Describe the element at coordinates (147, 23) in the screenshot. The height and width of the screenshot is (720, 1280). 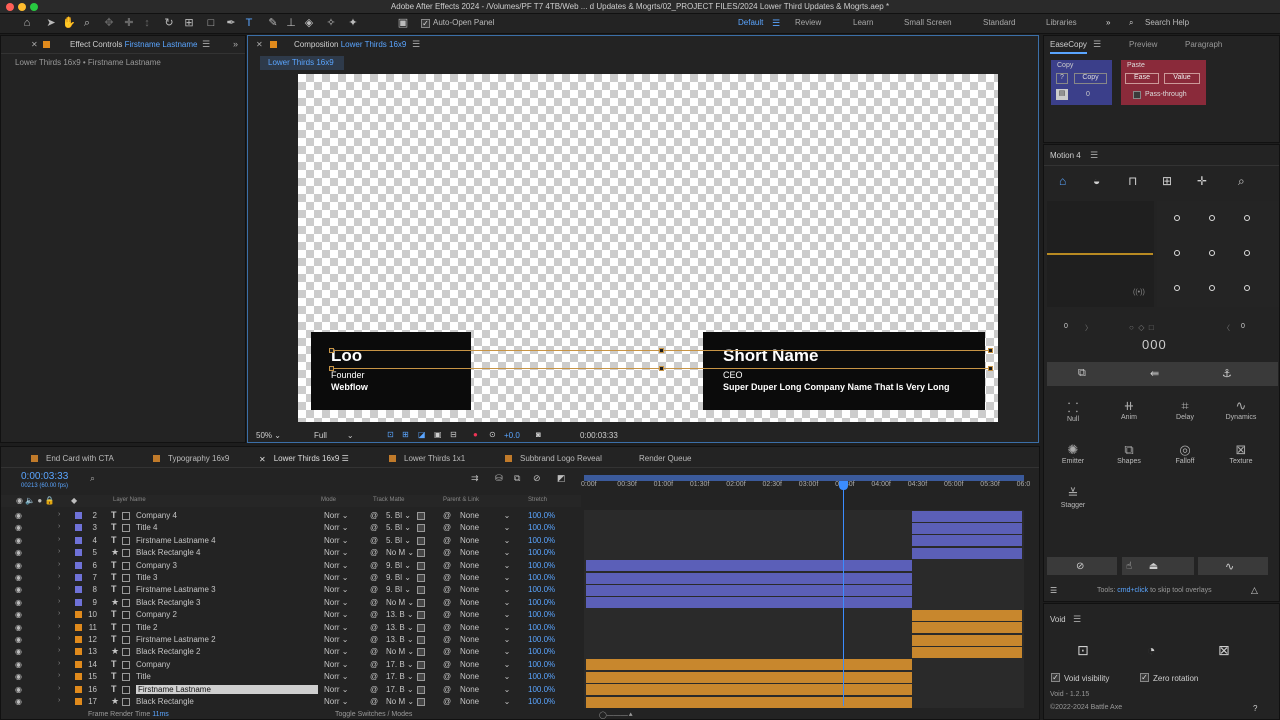
I see `dolly-tool-icon: ↕` at that location.